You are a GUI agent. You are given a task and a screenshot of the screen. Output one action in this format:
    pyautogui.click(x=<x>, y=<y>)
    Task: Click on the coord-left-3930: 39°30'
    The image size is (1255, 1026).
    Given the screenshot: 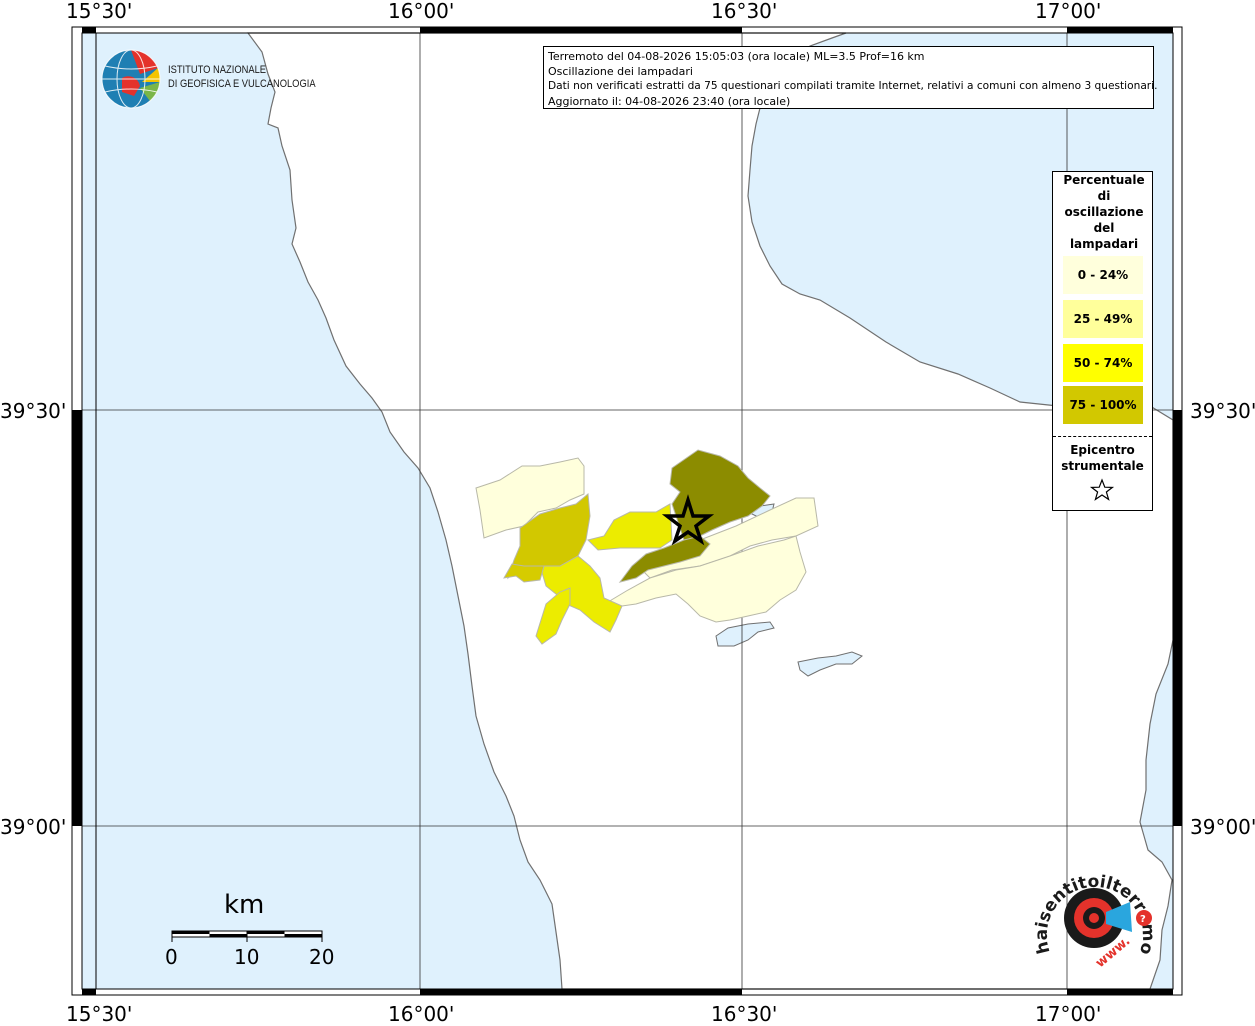 What is the action you would take?
    pyautogui.click(x=33, y=411)
    